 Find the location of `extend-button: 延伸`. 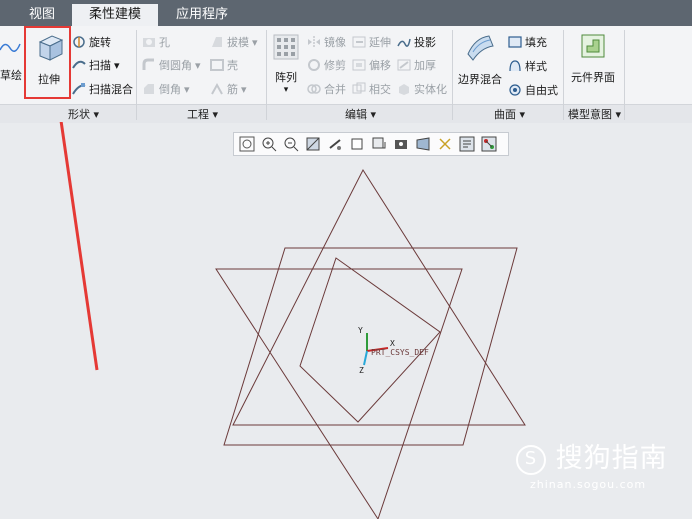

extend-button: 延伸 is located at coordinates (371, 42).